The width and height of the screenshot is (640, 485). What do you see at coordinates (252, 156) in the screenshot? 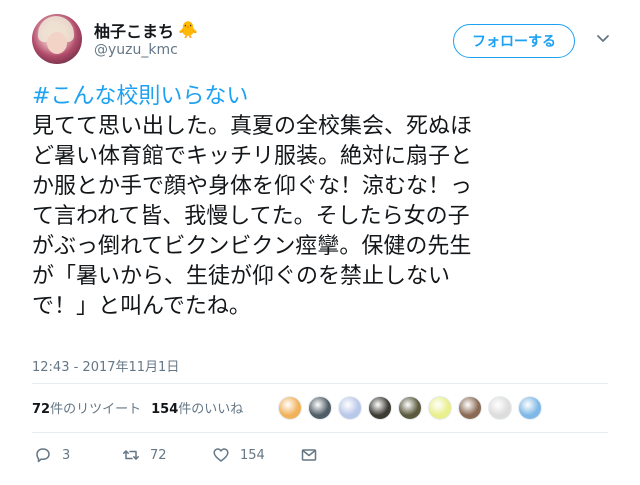
I see `tweet-line: ど暑い体育館でキッチリ服装。絶対に扇子と` at bounding box center [252, 156].